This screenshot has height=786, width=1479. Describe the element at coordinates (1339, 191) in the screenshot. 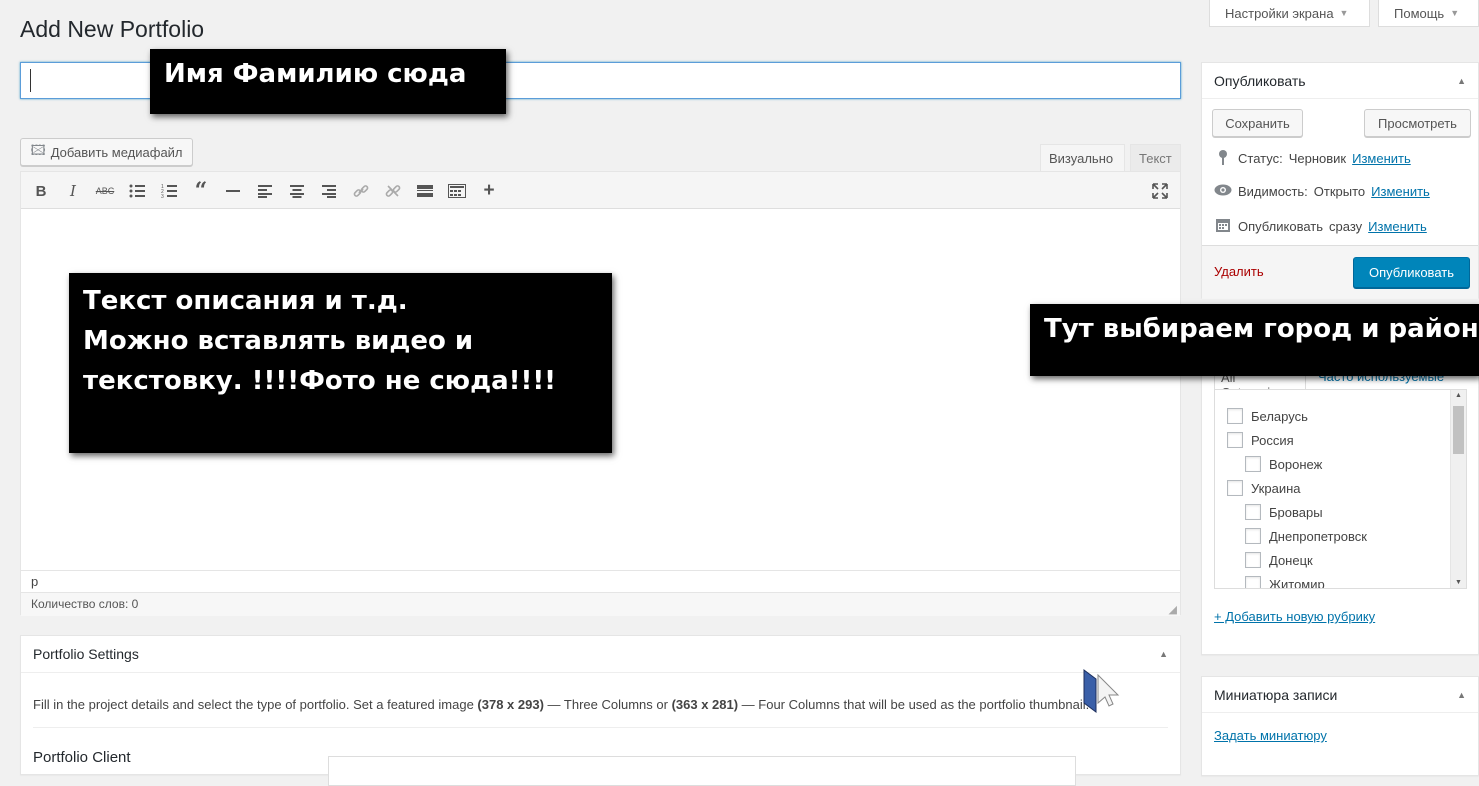

I see `visibility-value: Открыто` at that location.